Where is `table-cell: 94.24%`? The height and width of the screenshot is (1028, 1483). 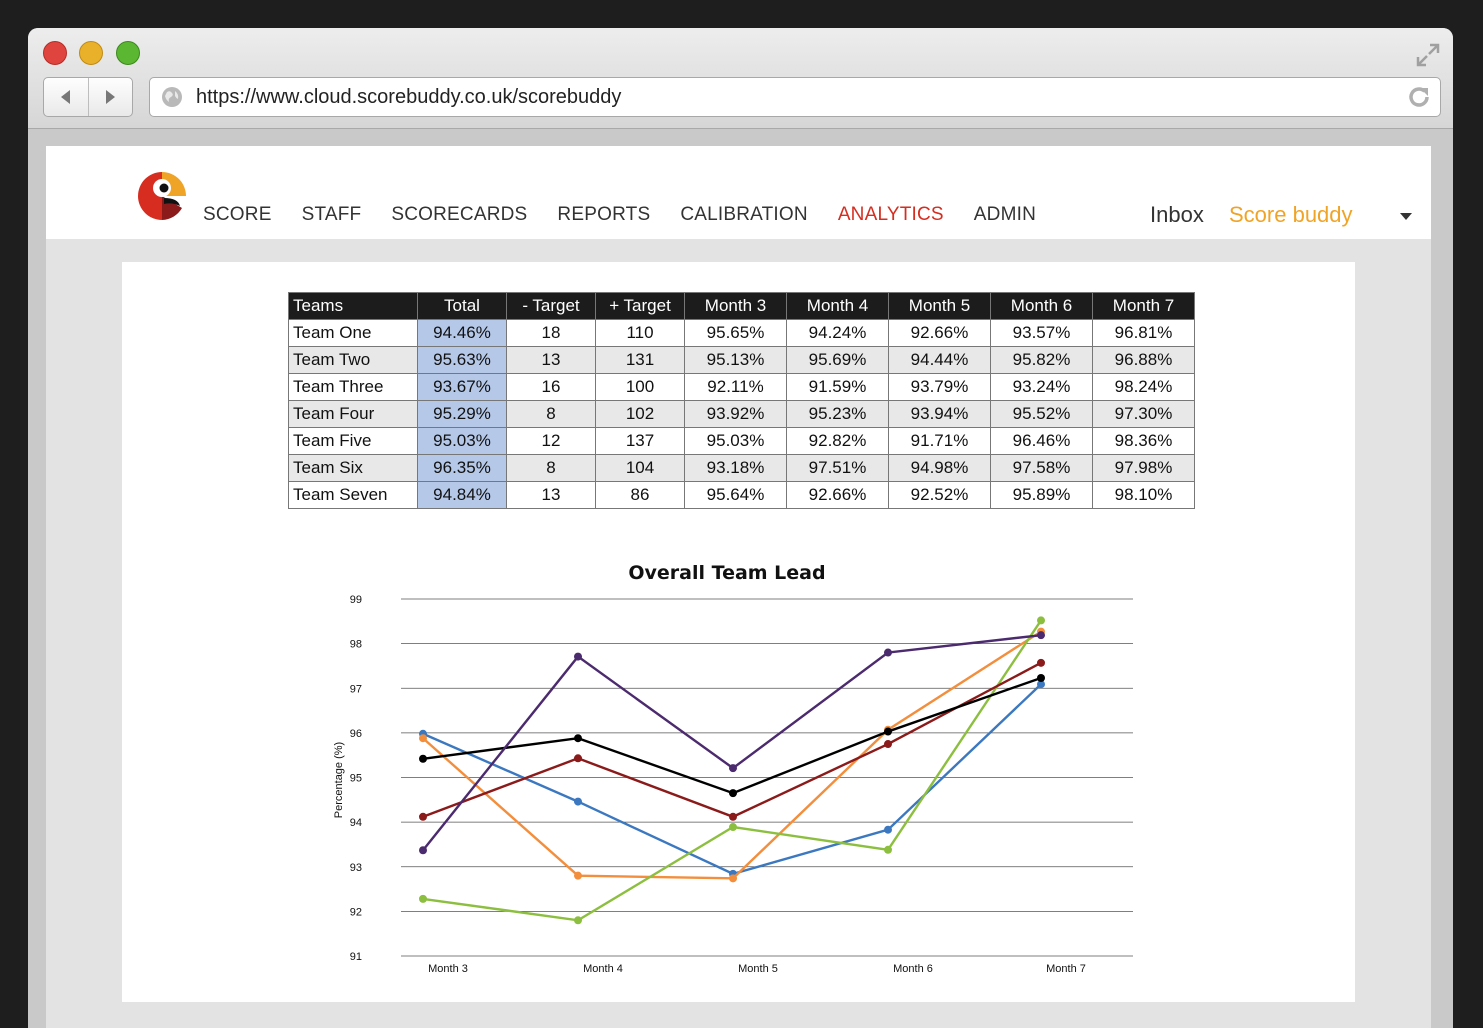 table-cell: 94.24% is located at coordinates (837, 333).